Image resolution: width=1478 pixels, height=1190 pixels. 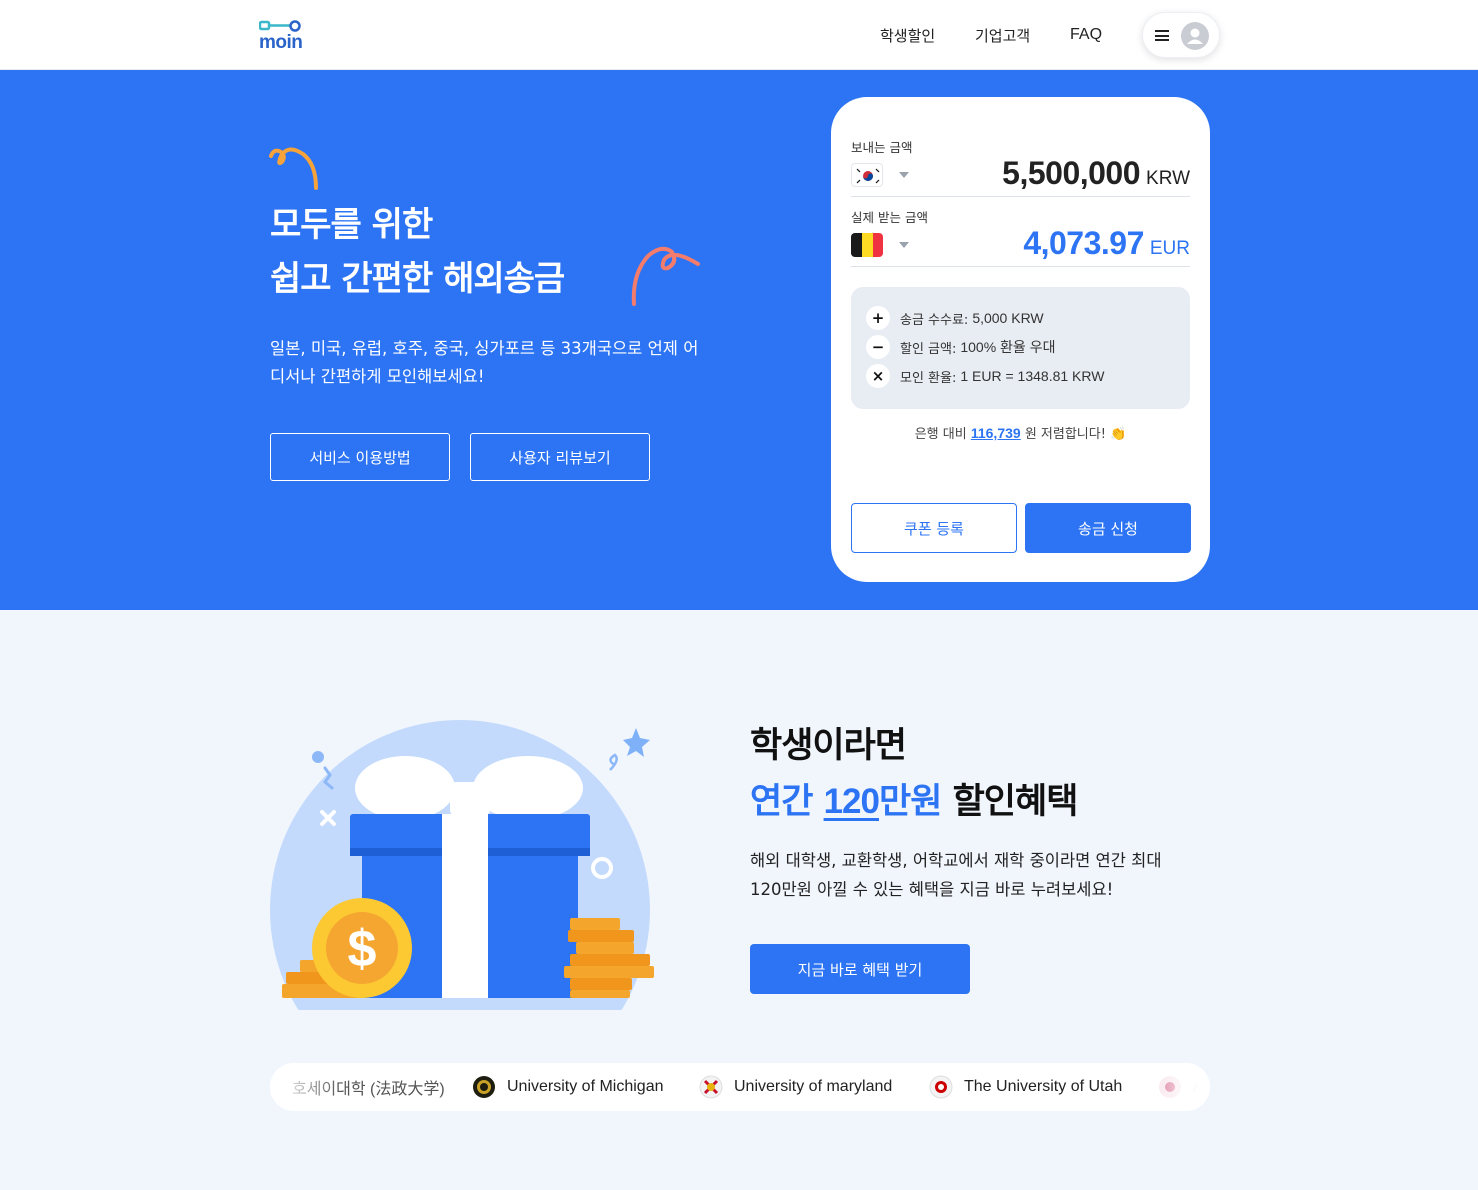 What do you see at coordinates (1175, 1087) in the screenshot?
I see `marquee-fade-right` at bounding box center [1175, 1087].